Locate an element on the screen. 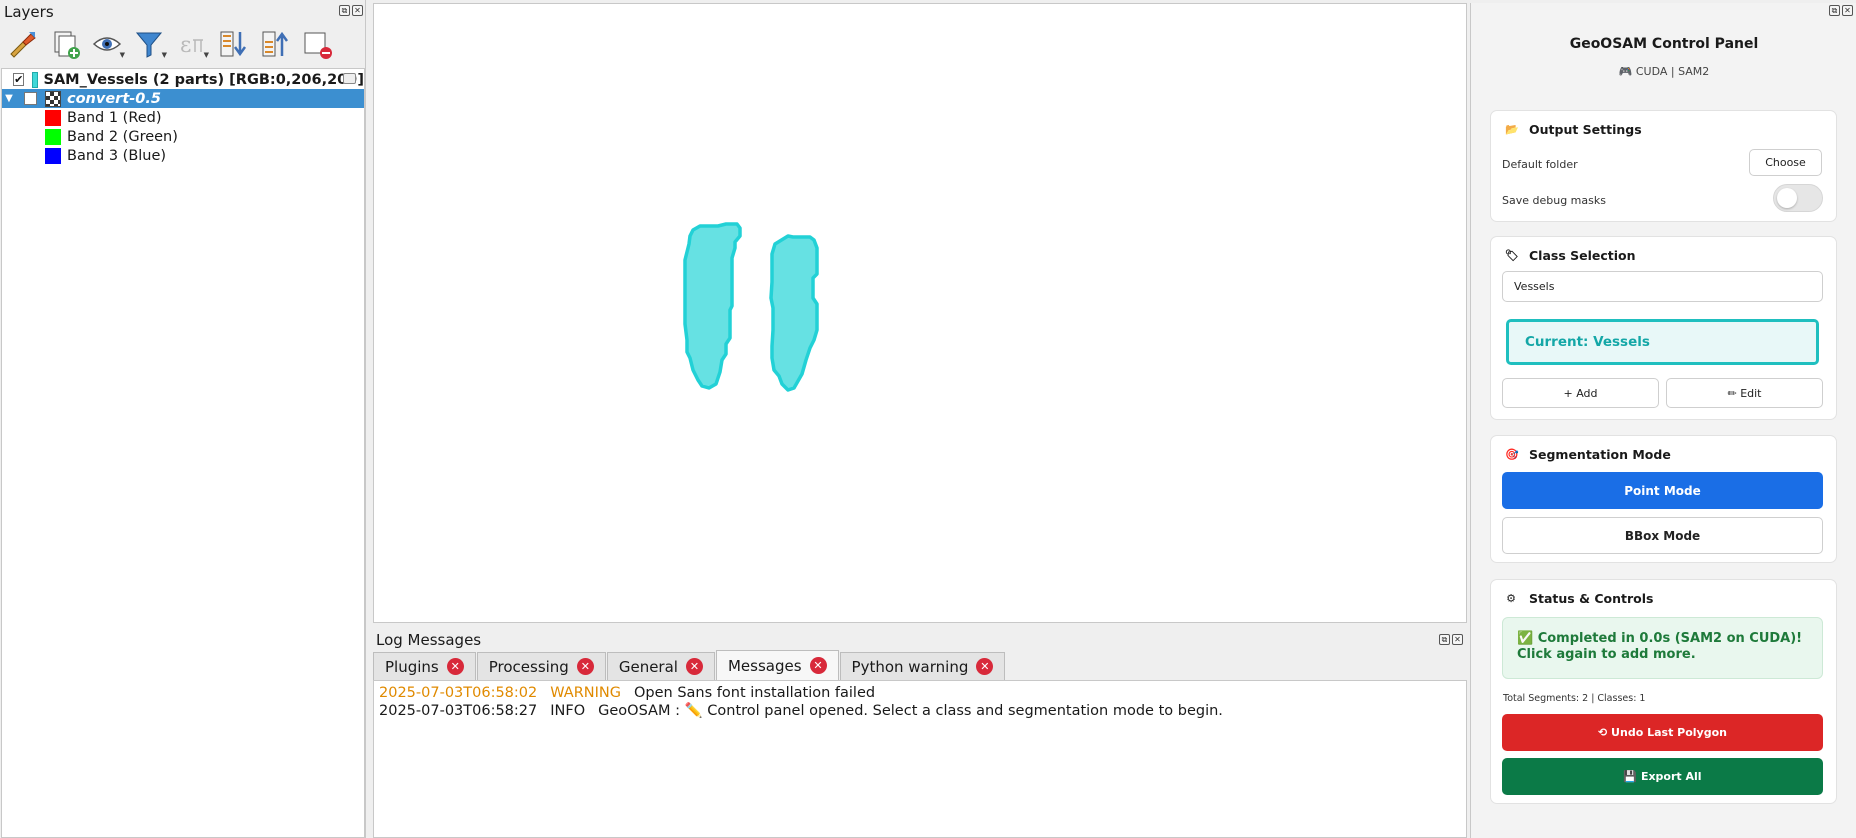 The width and height of the screenshot is (1856, 838). card-title: Segmentation Mode is located at coordinates (1600, 454).